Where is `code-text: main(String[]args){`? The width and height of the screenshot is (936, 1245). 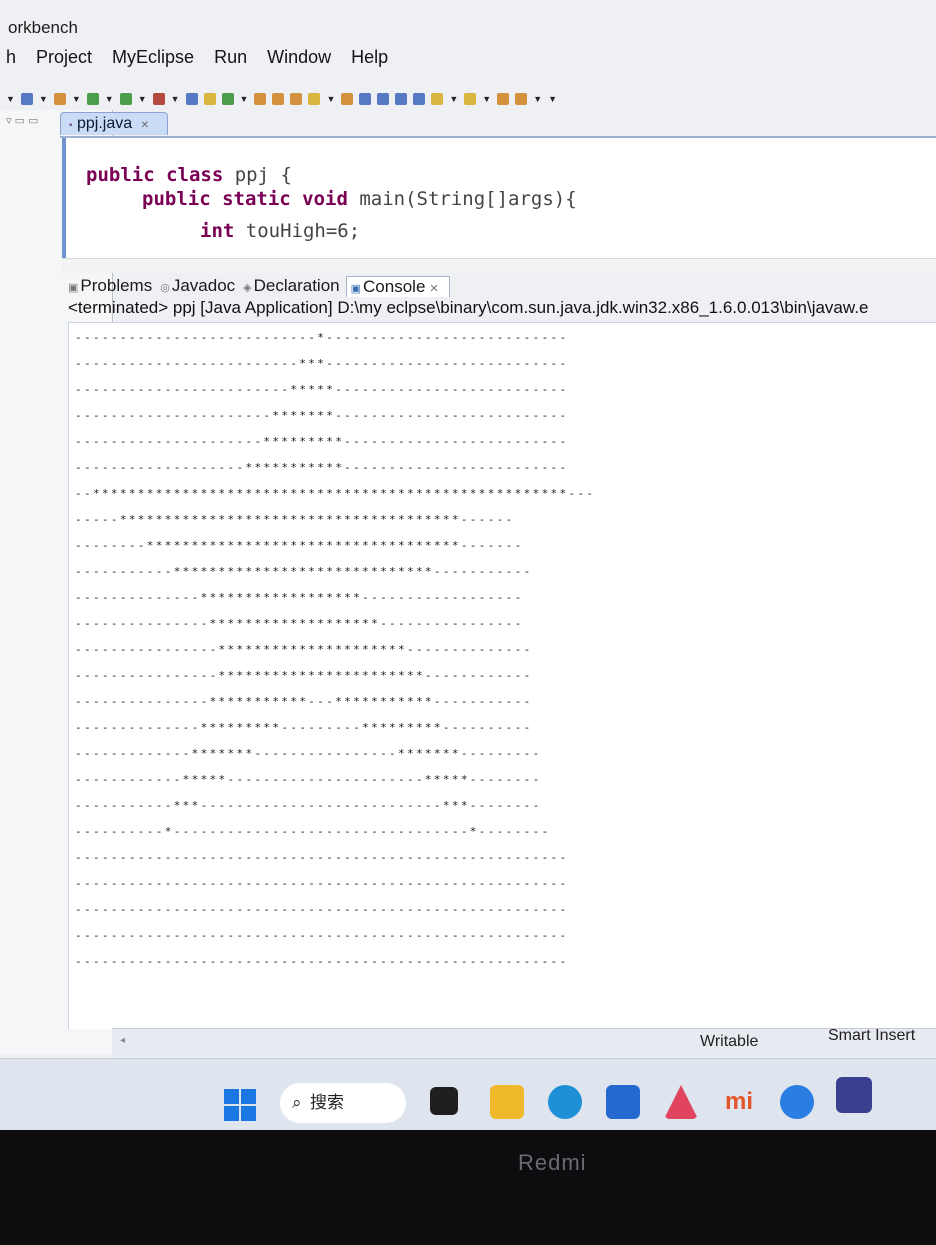 code-text: main(String[]args){ is located at coordinates (462, 199).